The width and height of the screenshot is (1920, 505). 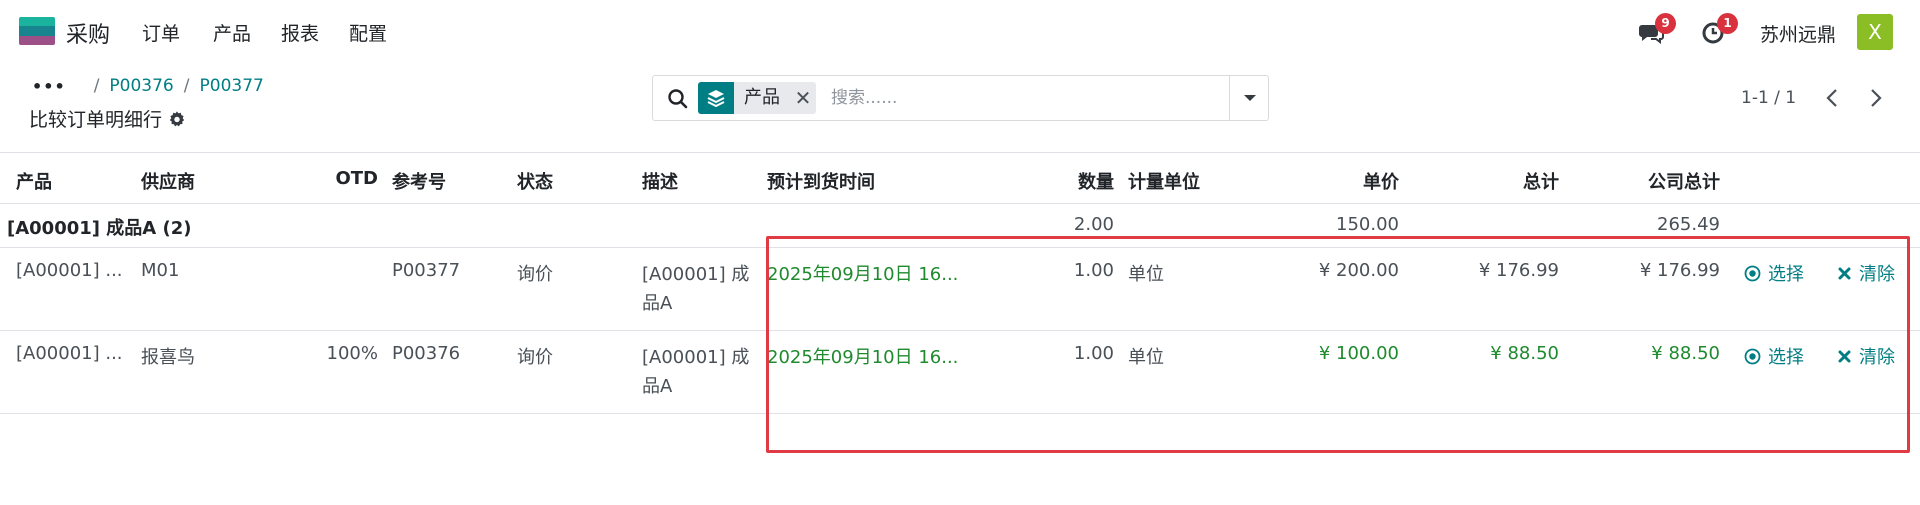 I want to click on column-header-expected-arrival: 预计到货时间, so click(x=821, y=181).